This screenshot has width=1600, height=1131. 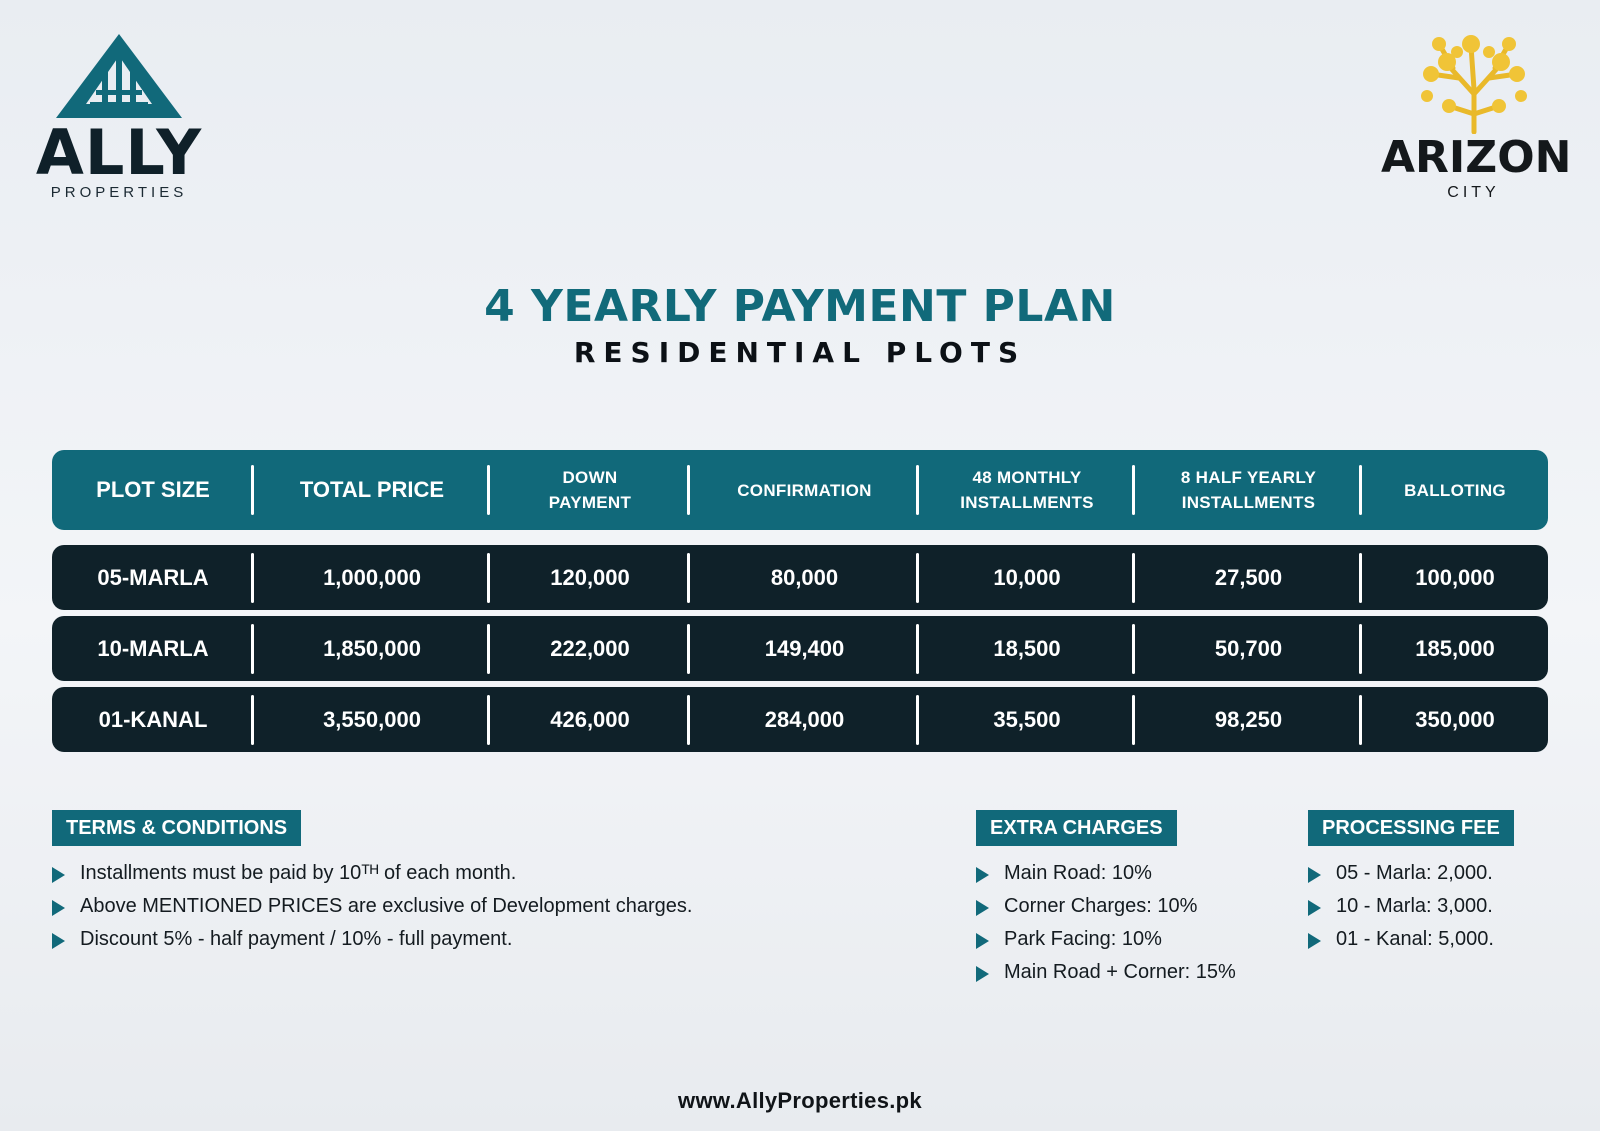 What do you see at coordinates (800, 1101) in the screenshot?
I see `website-link: www.AllyProperties.pk` at bounding box center [800, 1101].